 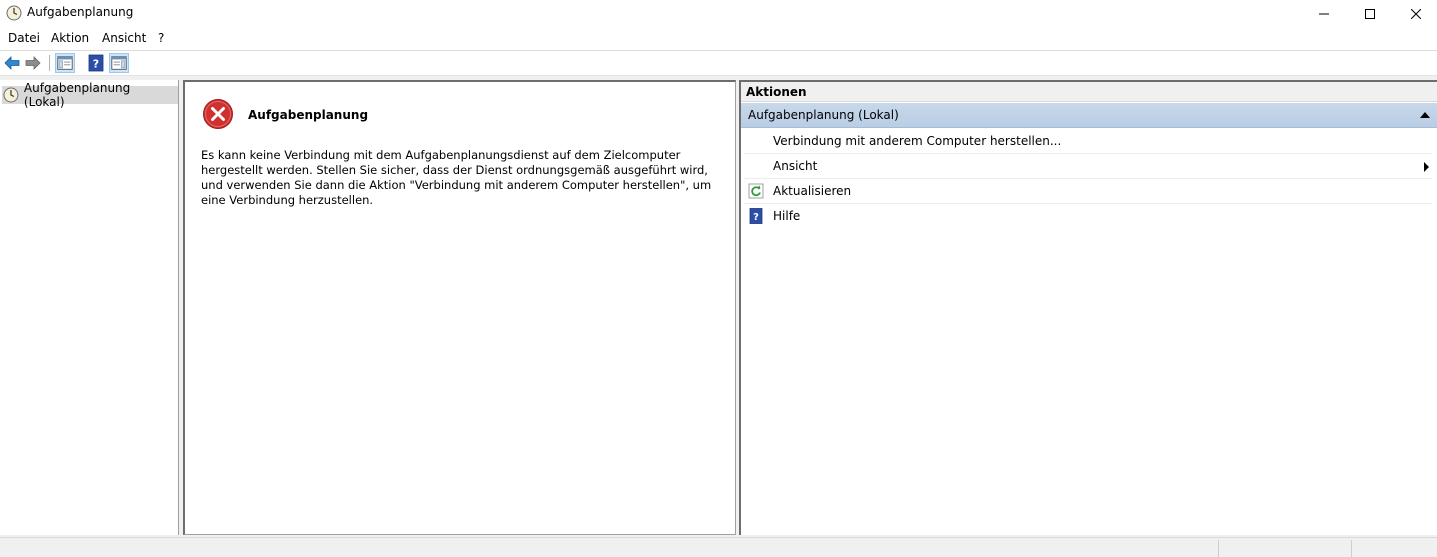 What do you see at coordinates (812, 191) in the screenshot?
I see `action-label: Aktualisieren` at bounding box center [812, 191].